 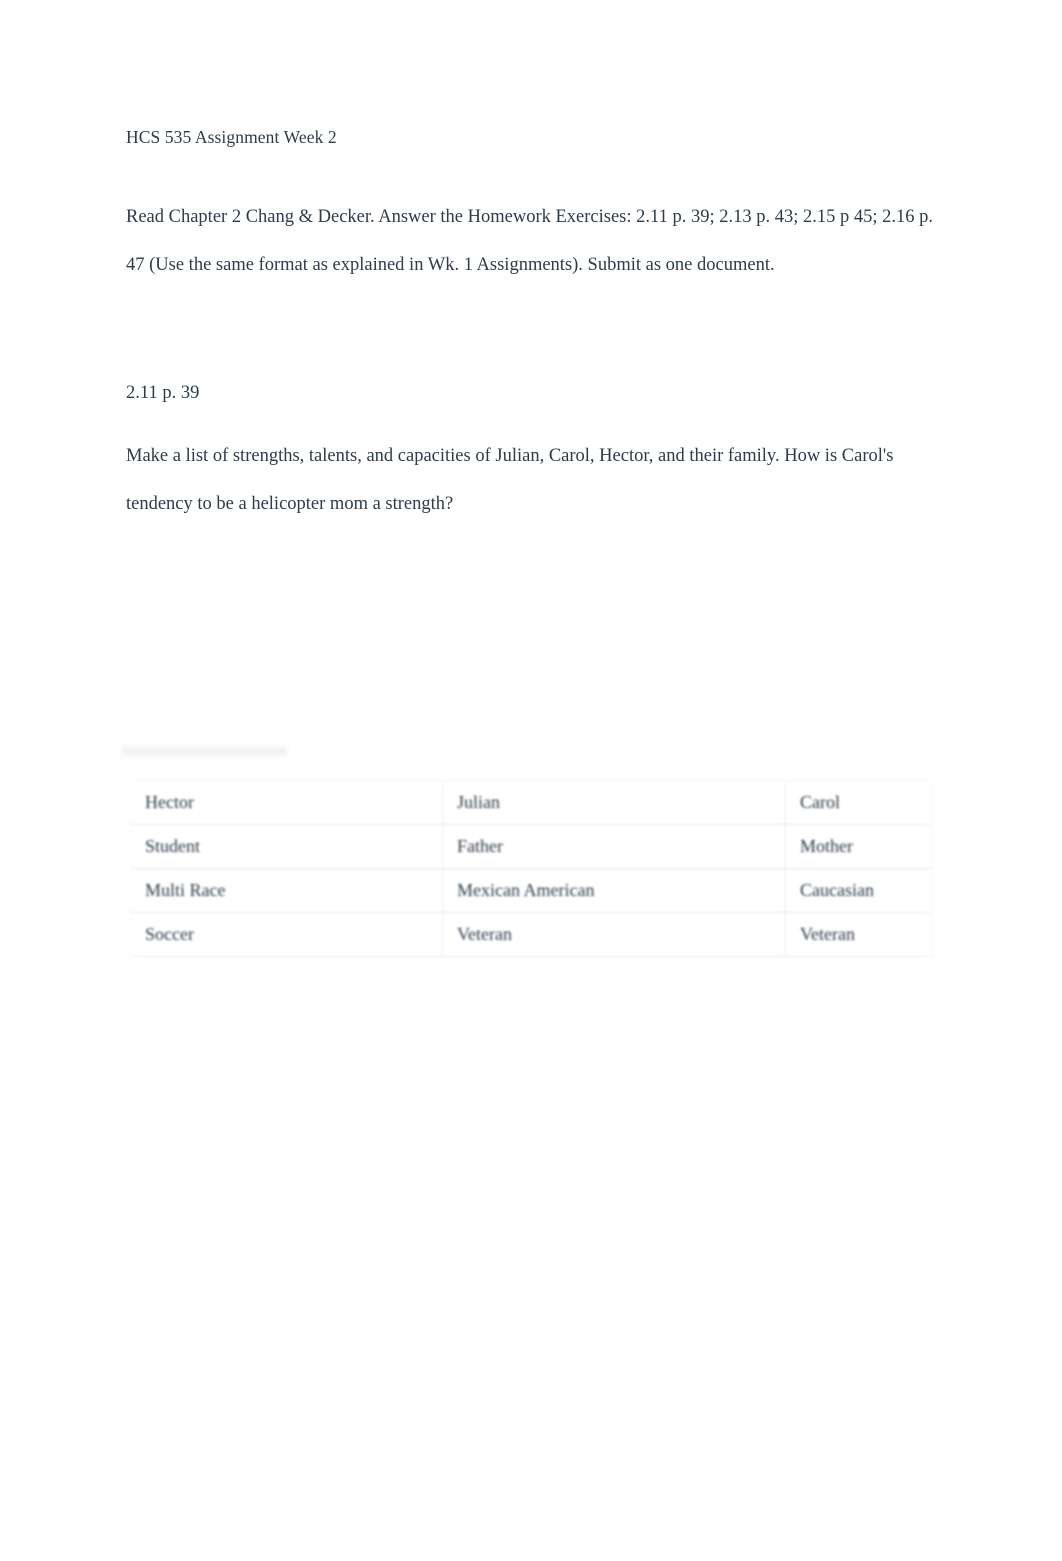 I want to click on table-cell-col1: Hector, so click(x=286, y=802).